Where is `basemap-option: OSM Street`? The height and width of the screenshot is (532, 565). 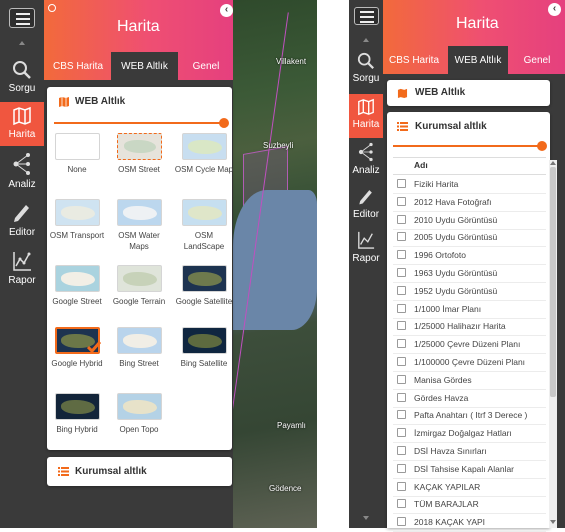
basemap-option: OSM Street is located at coordinates (139, 154).